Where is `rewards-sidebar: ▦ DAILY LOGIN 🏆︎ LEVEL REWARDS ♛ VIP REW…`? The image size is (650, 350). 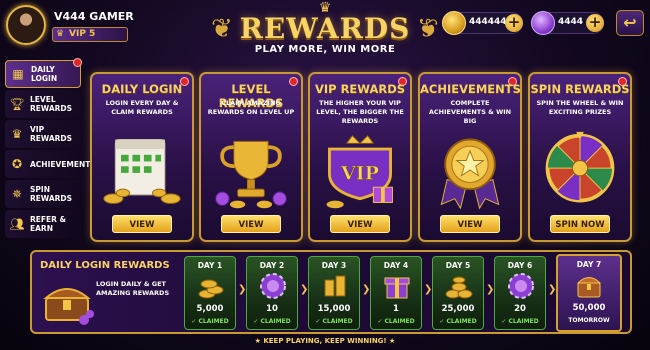
rewards-sidebar: ▦ DAILY LOGIN 🏆︎ LEVEL REWARDS ♛ VIP REW… is located at coordinates (50, 153).